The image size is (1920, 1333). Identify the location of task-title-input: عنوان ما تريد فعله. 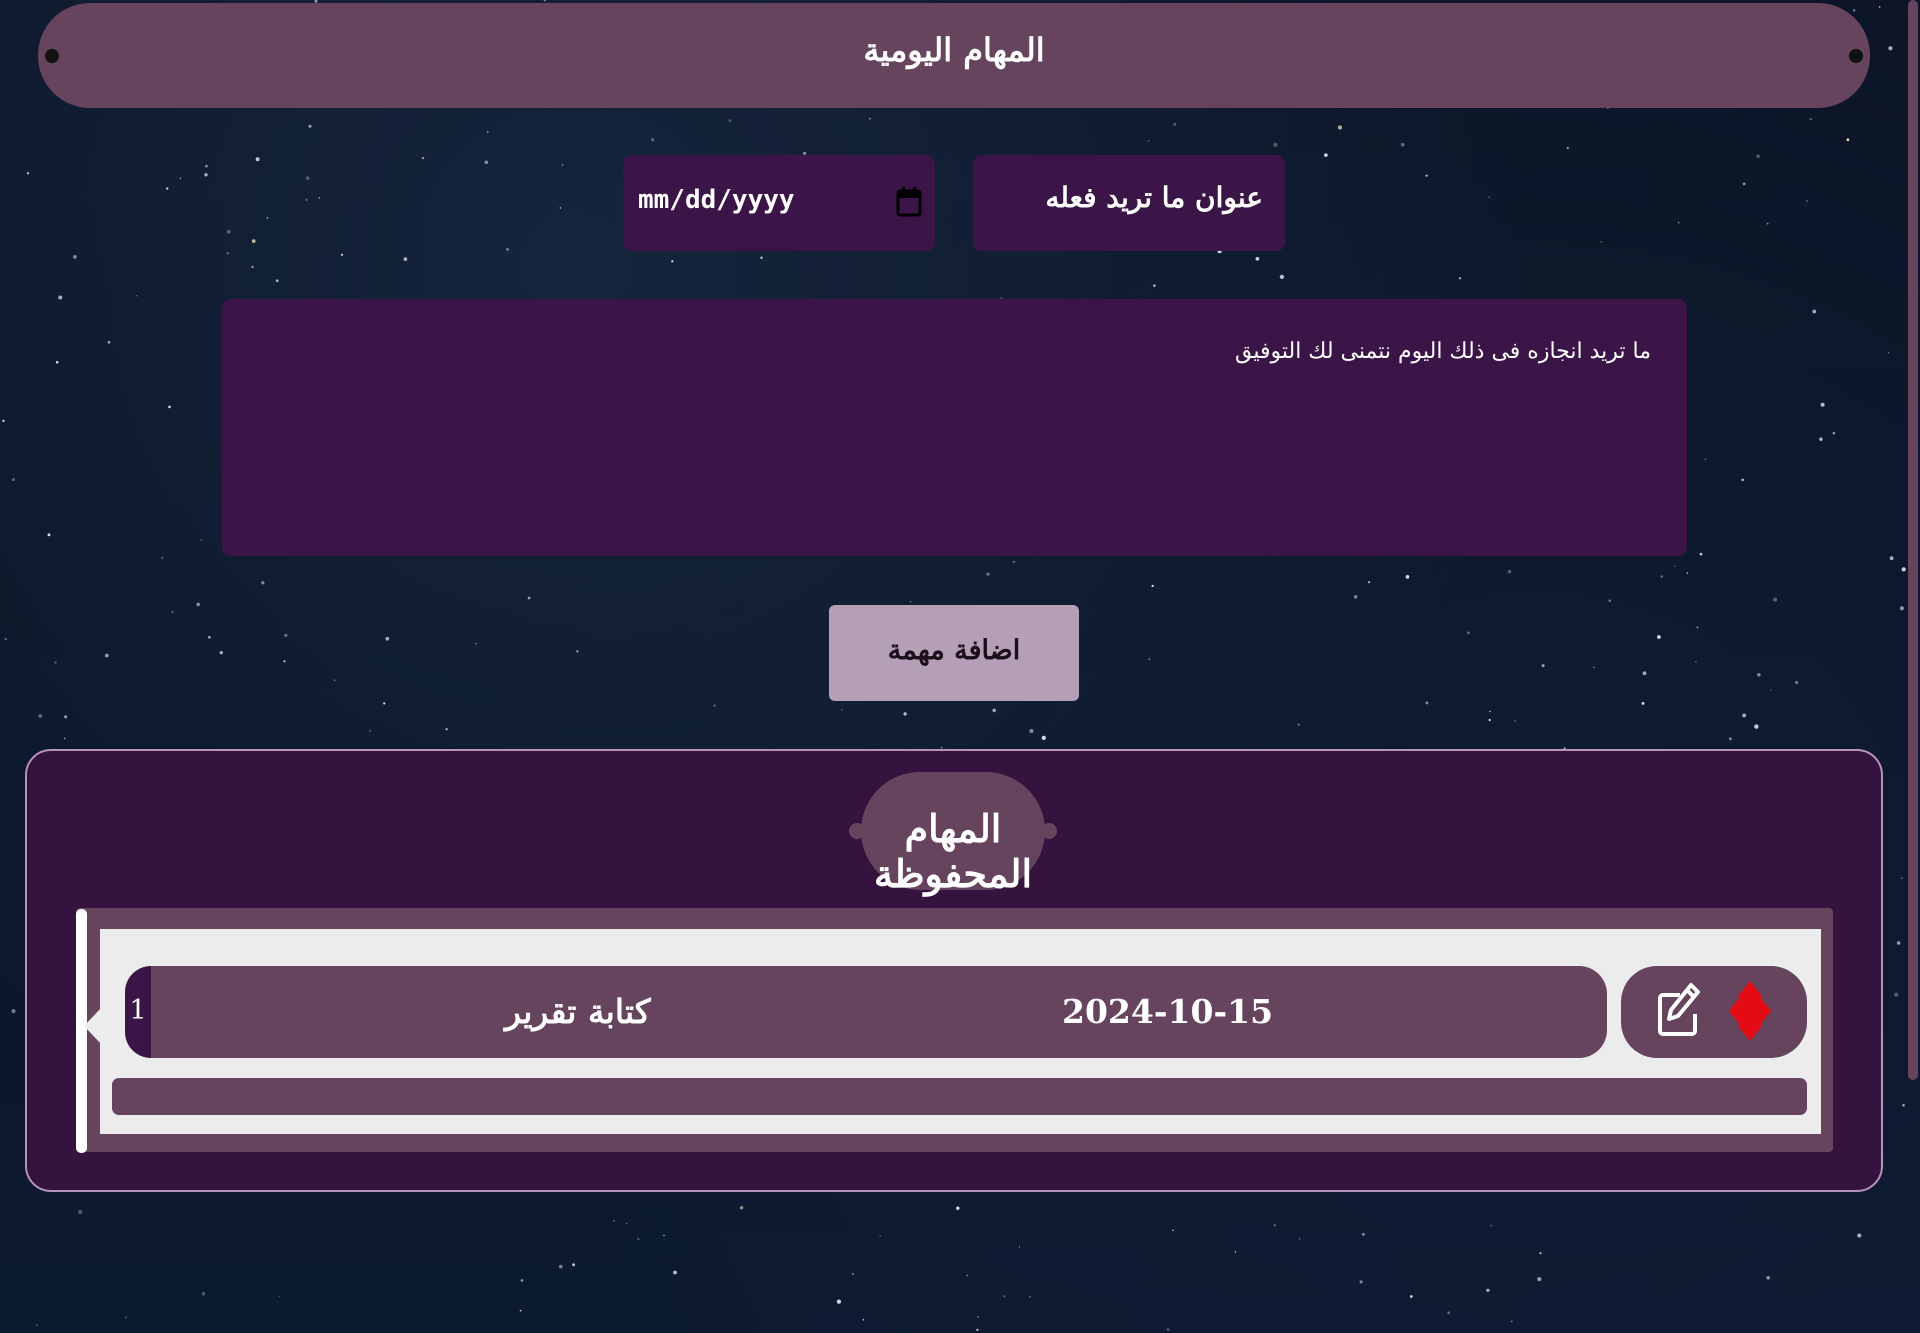
(1129, 203).